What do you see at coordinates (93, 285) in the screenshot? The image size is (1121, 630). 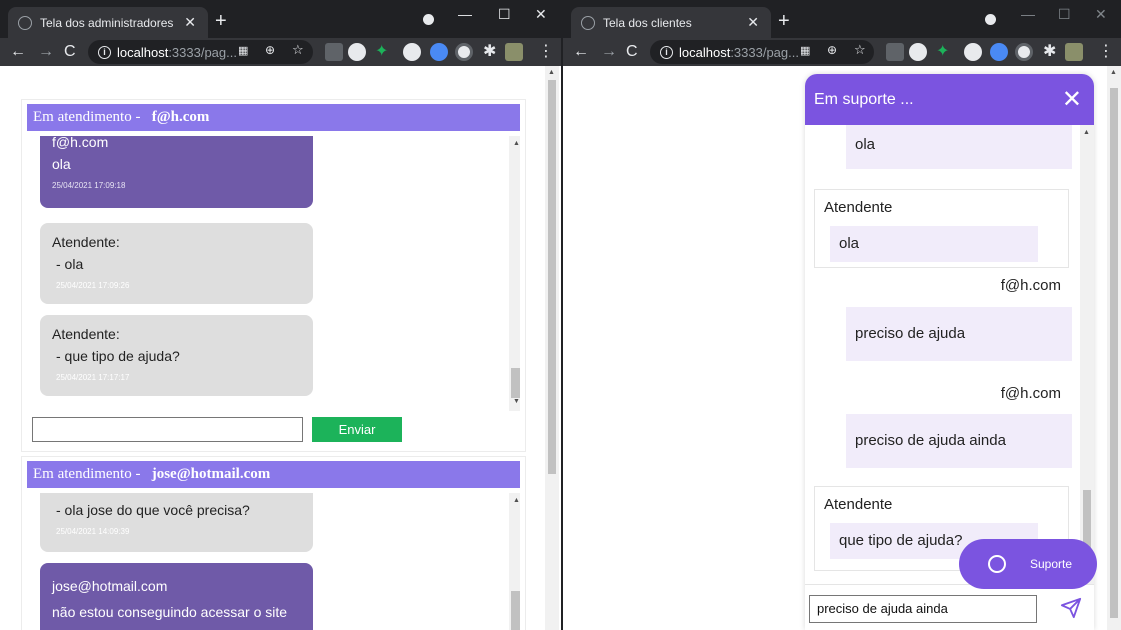 I see `message-time: 25/04/2021 17:09:26` at bounding box center [93, 285].